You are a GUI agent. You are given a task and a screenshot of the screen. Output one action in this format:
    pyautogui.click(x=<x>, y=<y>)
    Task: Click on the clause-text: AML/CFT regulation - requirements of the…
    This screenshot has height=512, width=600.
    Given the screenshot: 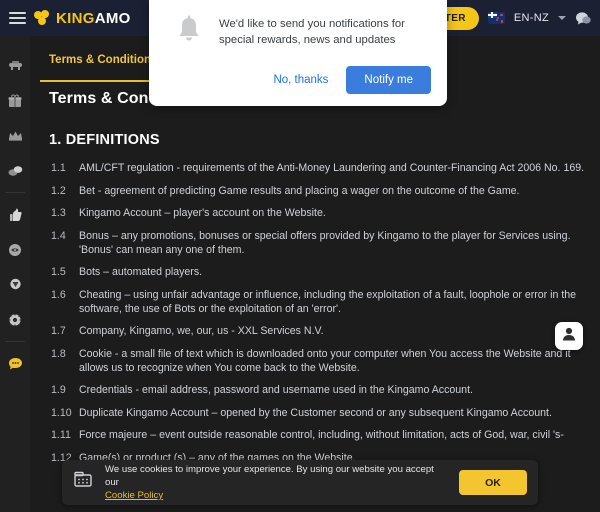 What is the action you would take?
    pyautogui.click(x=332, y=168)
    